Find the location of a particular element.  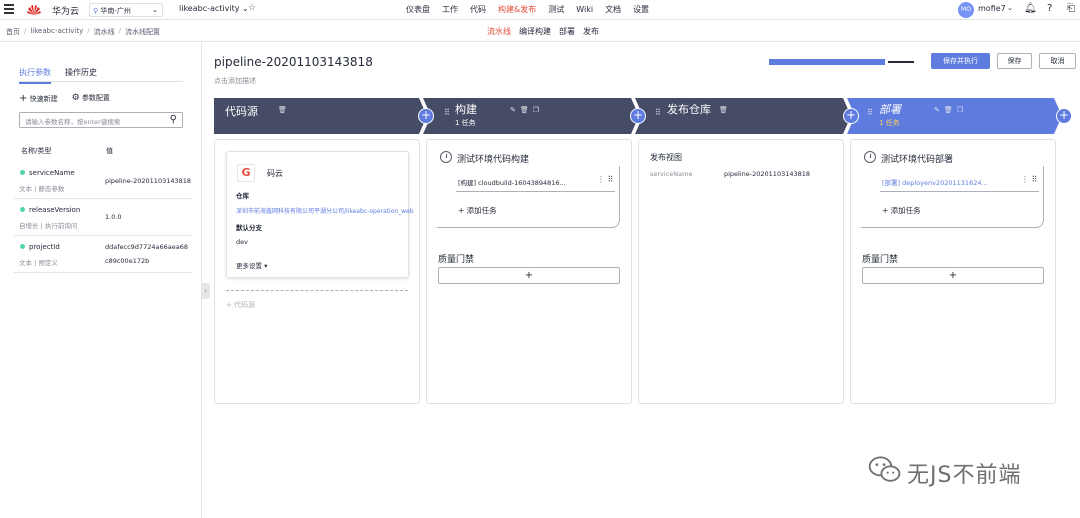

config-progress is located at coordinates (841, 61).